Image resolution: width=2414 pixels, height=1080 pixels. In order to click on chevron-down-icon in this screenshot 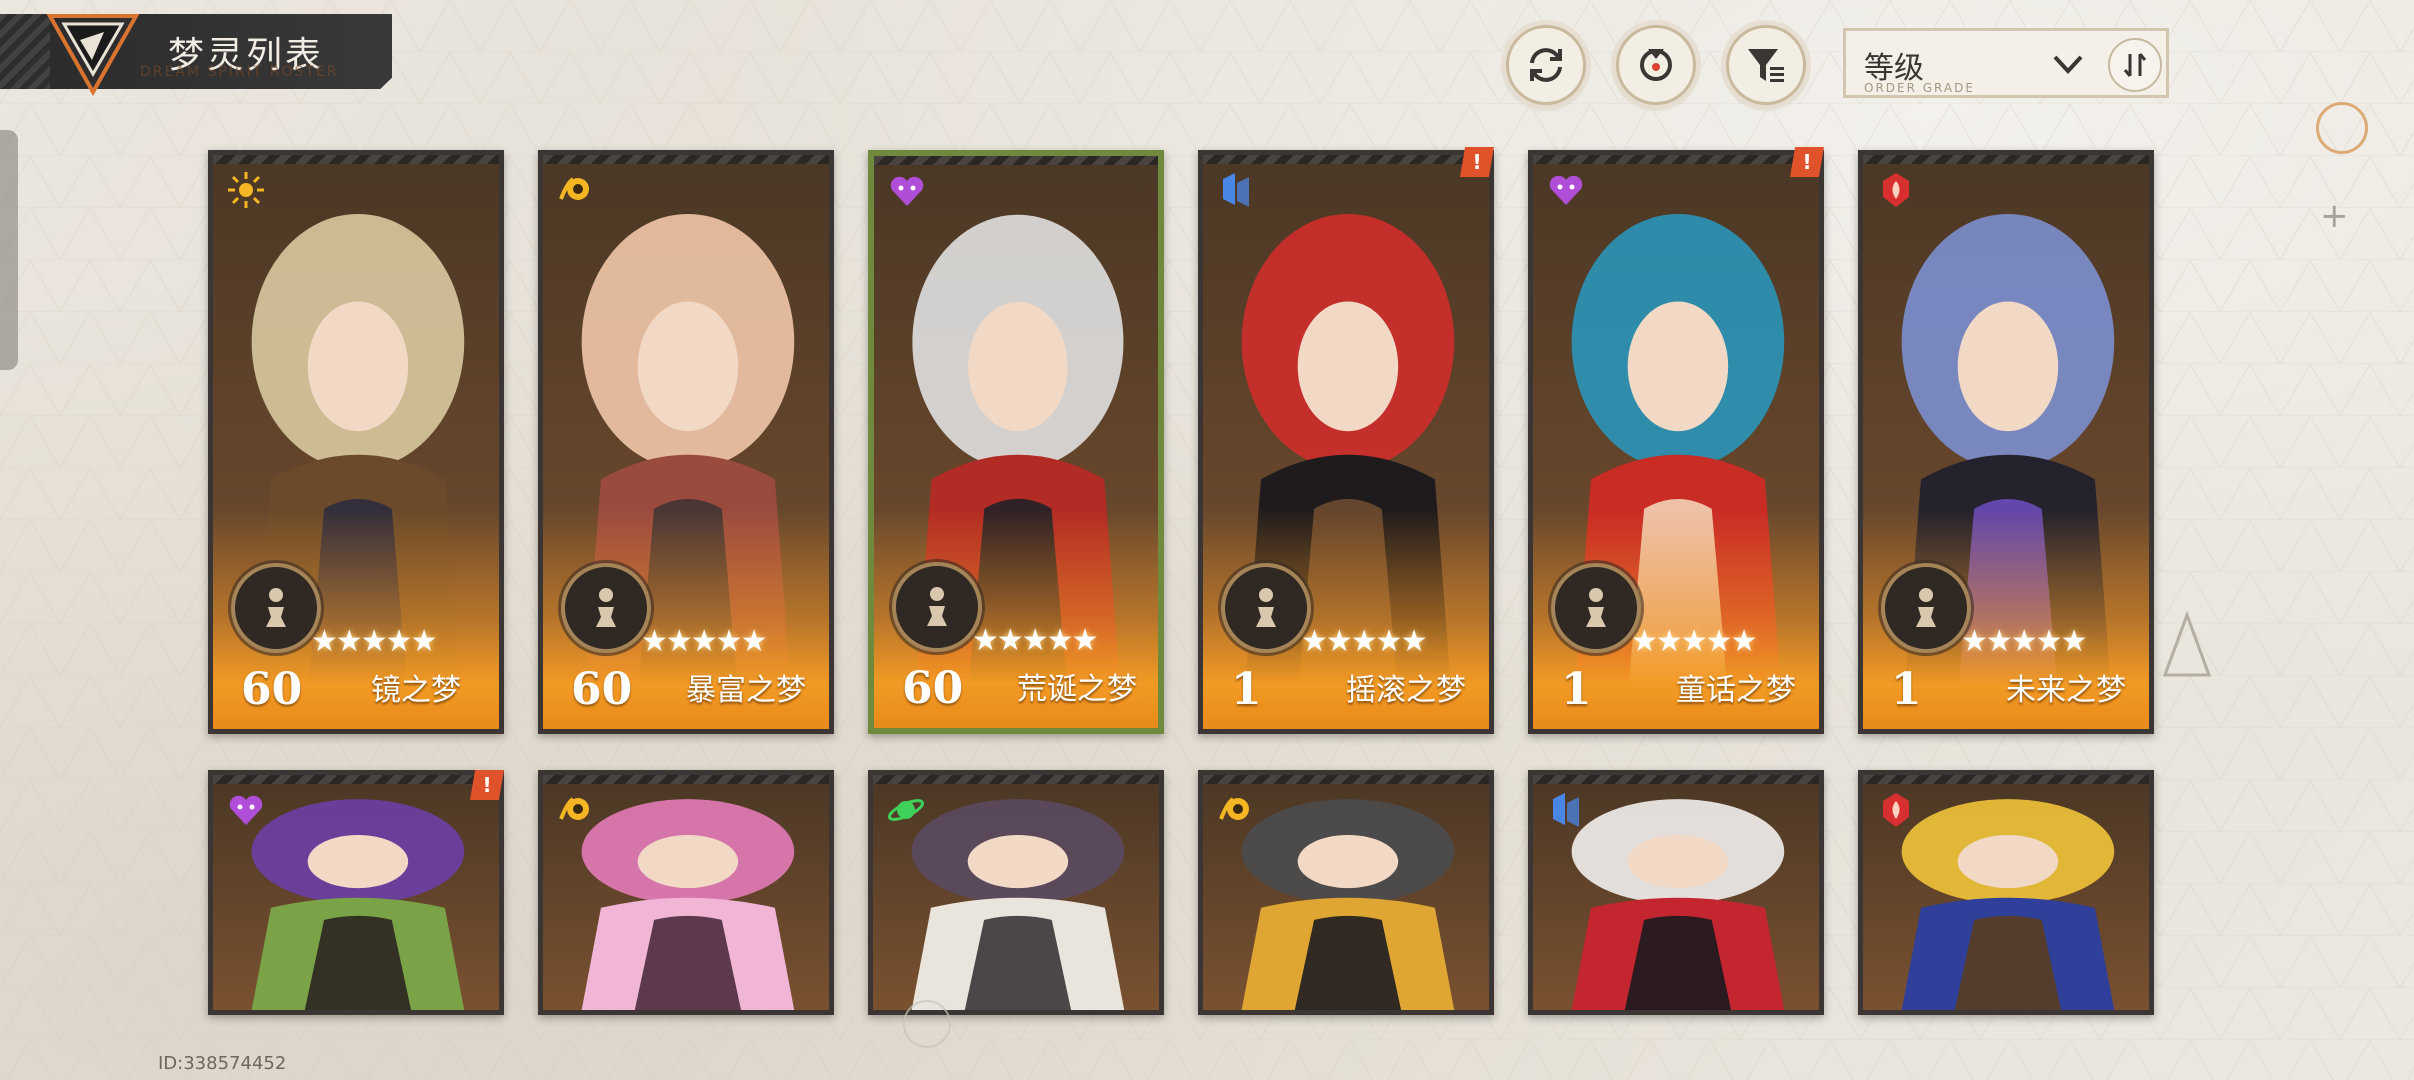, I will do `click(2068, 64)`.